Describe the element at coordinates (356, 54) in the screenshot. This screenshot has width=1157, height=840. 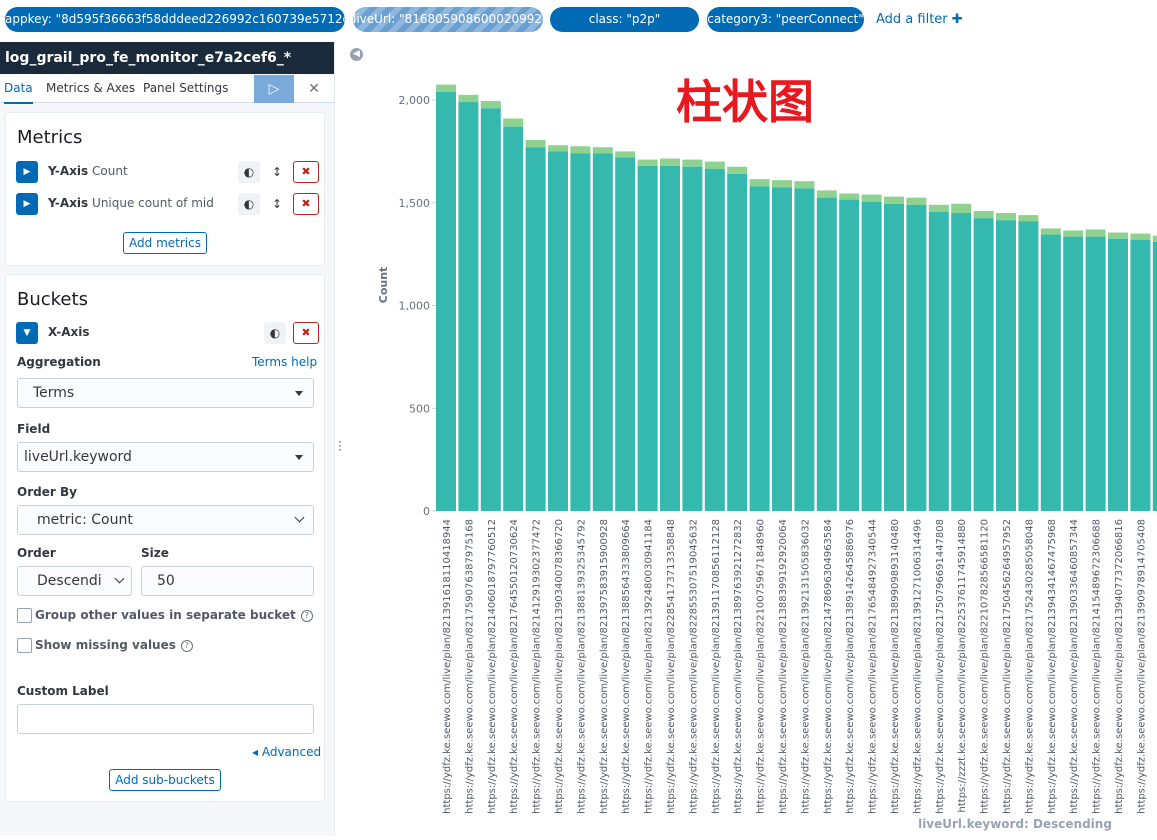
I see `collapse-sidebar-icon: ◀` at that location.